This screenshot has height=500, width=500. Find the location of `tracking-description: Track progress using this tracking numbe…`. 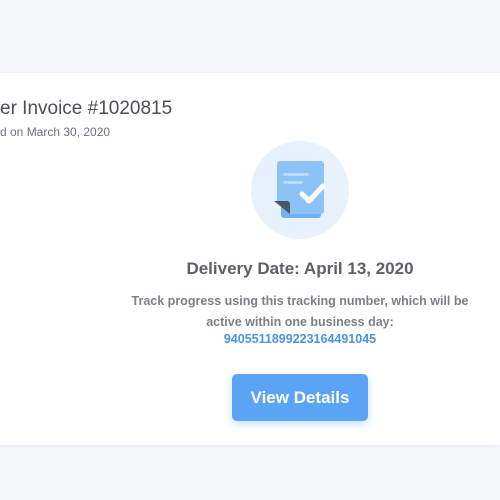

tracking-description: Track progress using this tracking numbe… is located at coordinates (300, 311).